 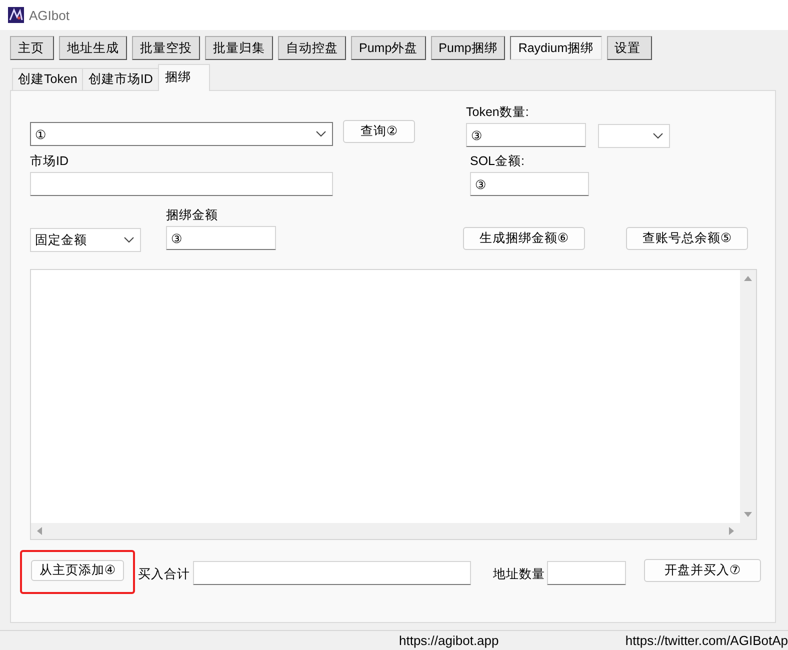 I want to click on app-logo-icon, so click(x=16, y=15).